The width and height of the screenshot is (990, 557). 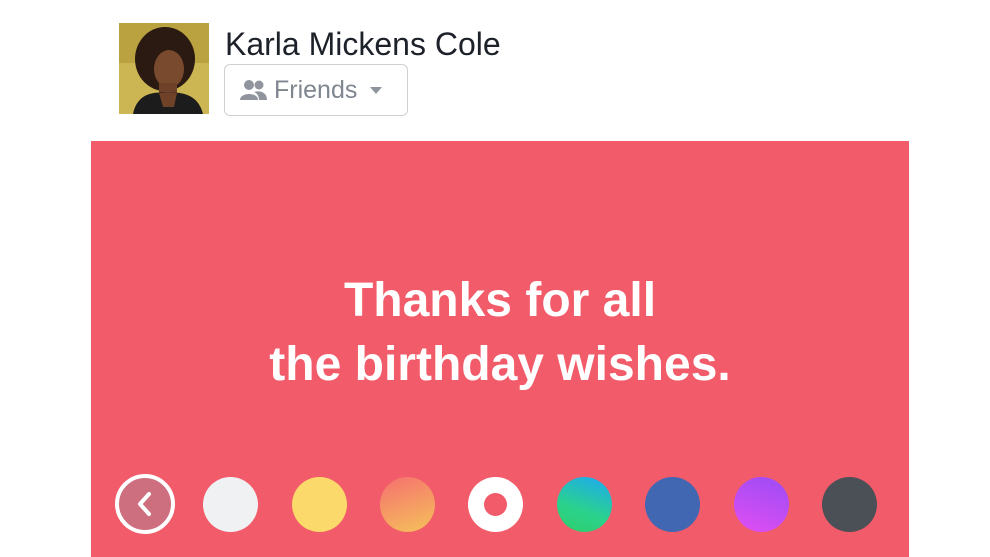 I want to click on friends-icon, so click(x=253, y=90).